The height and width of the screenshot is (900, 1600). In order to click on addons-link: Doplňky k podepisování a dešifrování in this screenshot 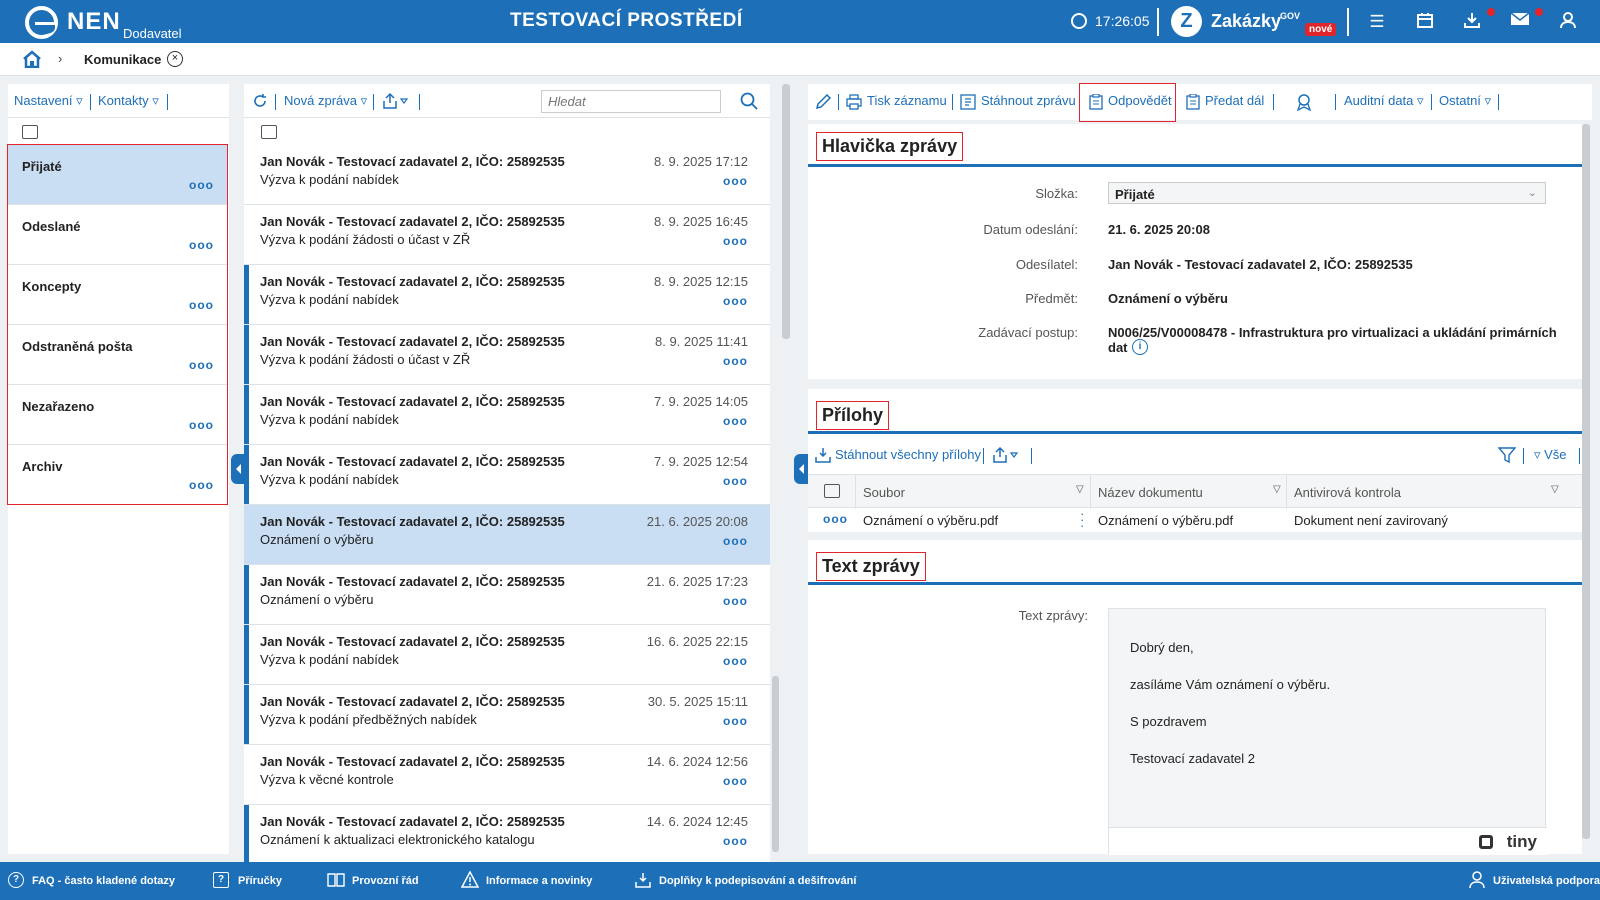, I will do `click(757, 881)`.